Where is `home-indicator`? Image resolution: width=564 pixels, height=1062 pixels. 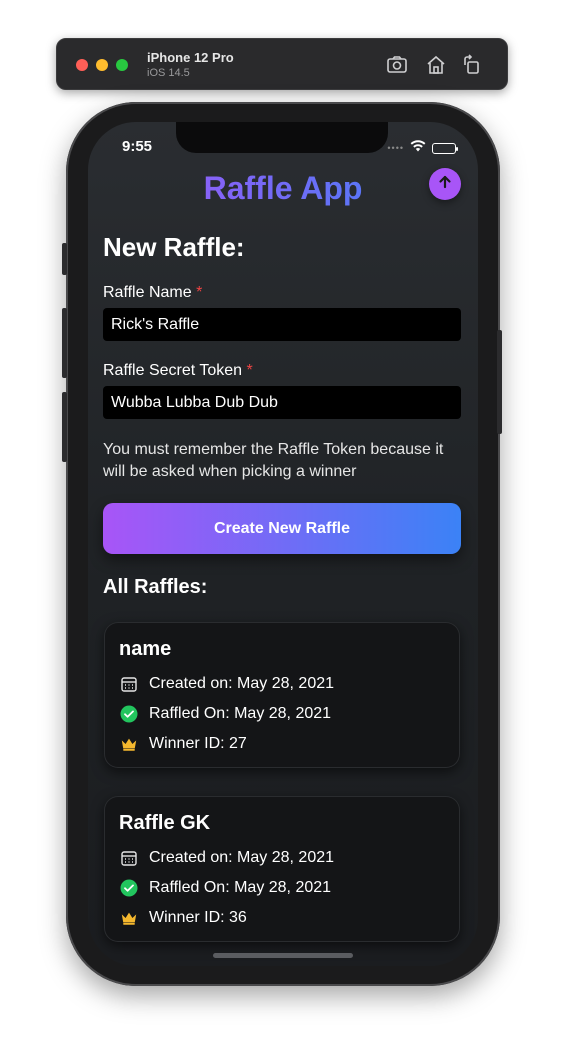
home-indicator is located at coordinates (283, 955).